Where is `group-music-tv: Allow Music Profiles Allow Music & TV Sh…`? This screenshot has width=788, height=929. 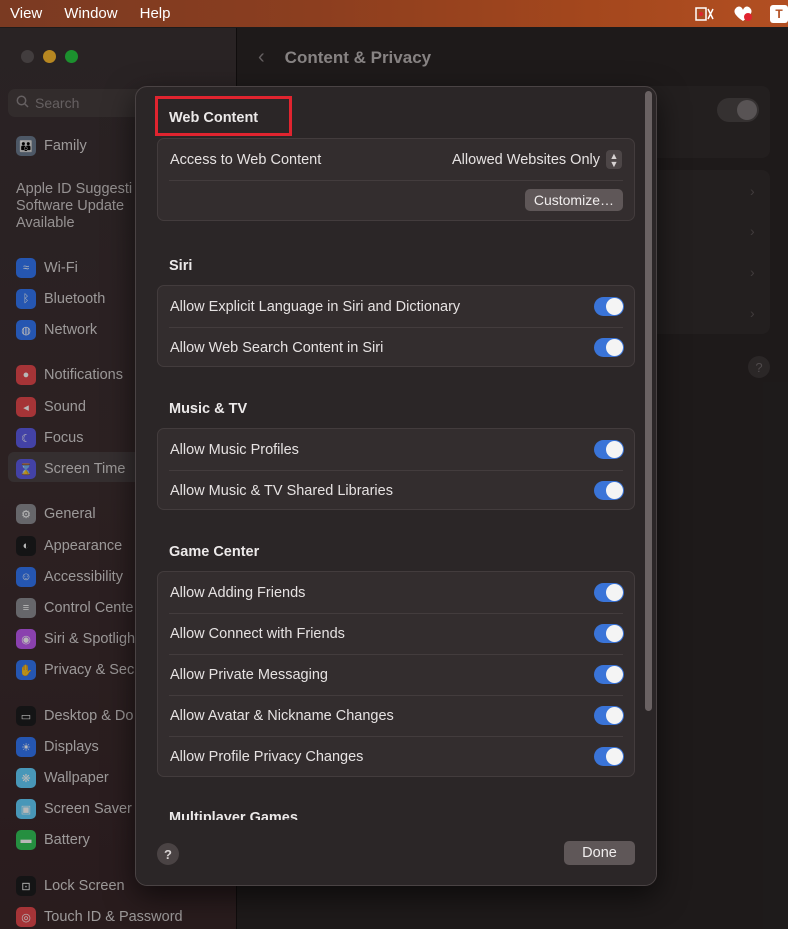
group-music-tv: Allow Music Profiles Allow Music & TV Sh… is located at coordinates (396, 469).